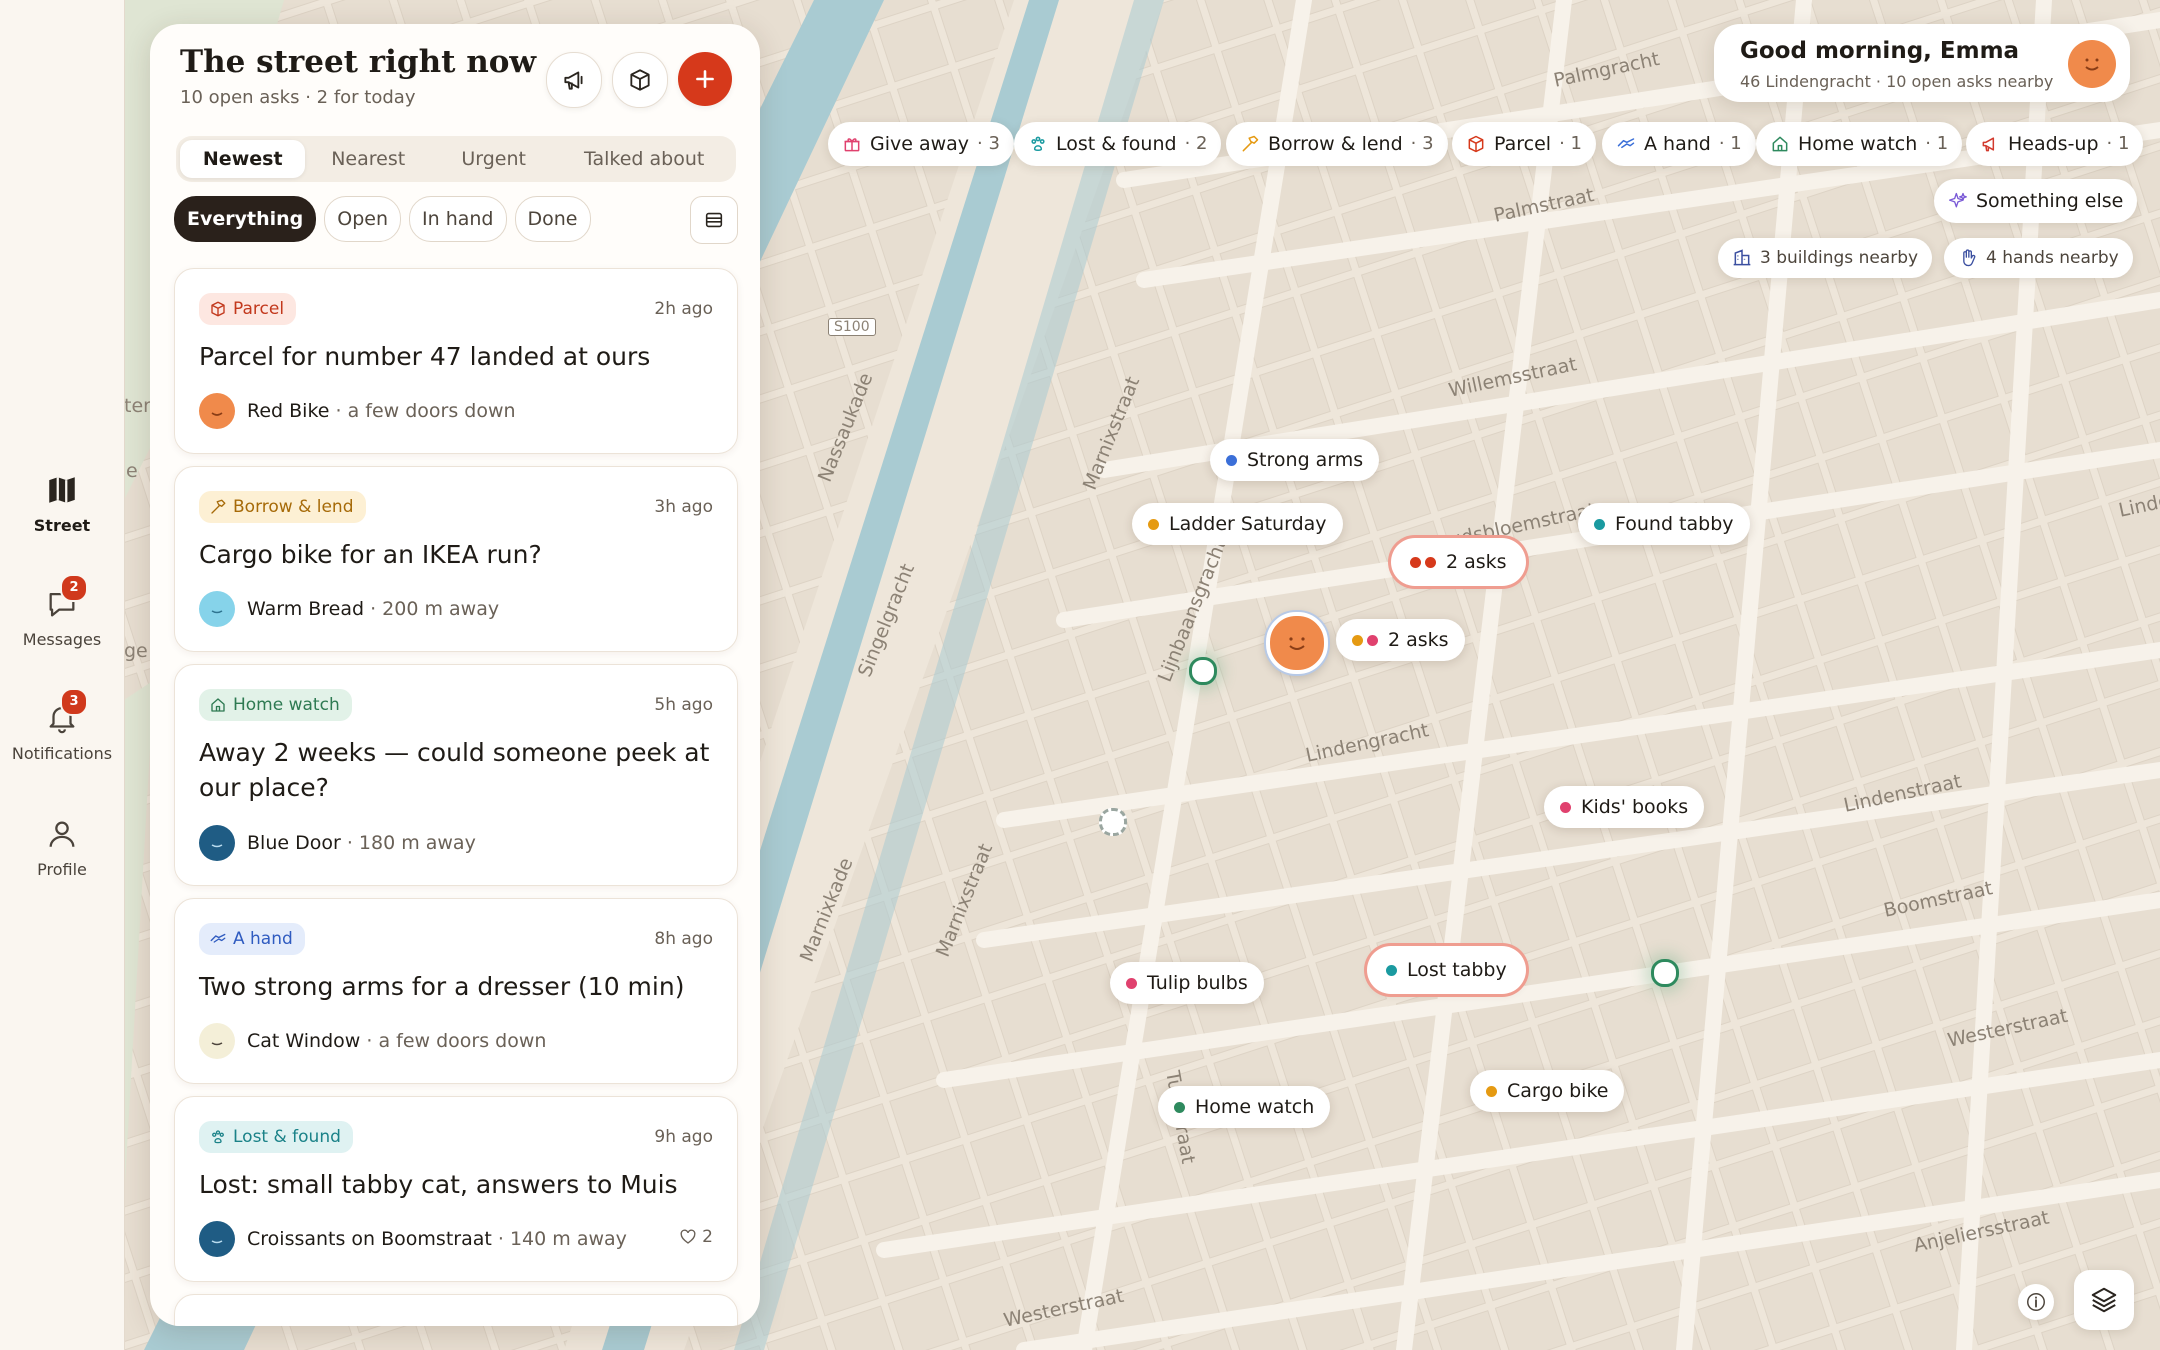  Describe the element at coordinates (62, 639) in the screenshot. I see `nav-label: Messages` at that location.